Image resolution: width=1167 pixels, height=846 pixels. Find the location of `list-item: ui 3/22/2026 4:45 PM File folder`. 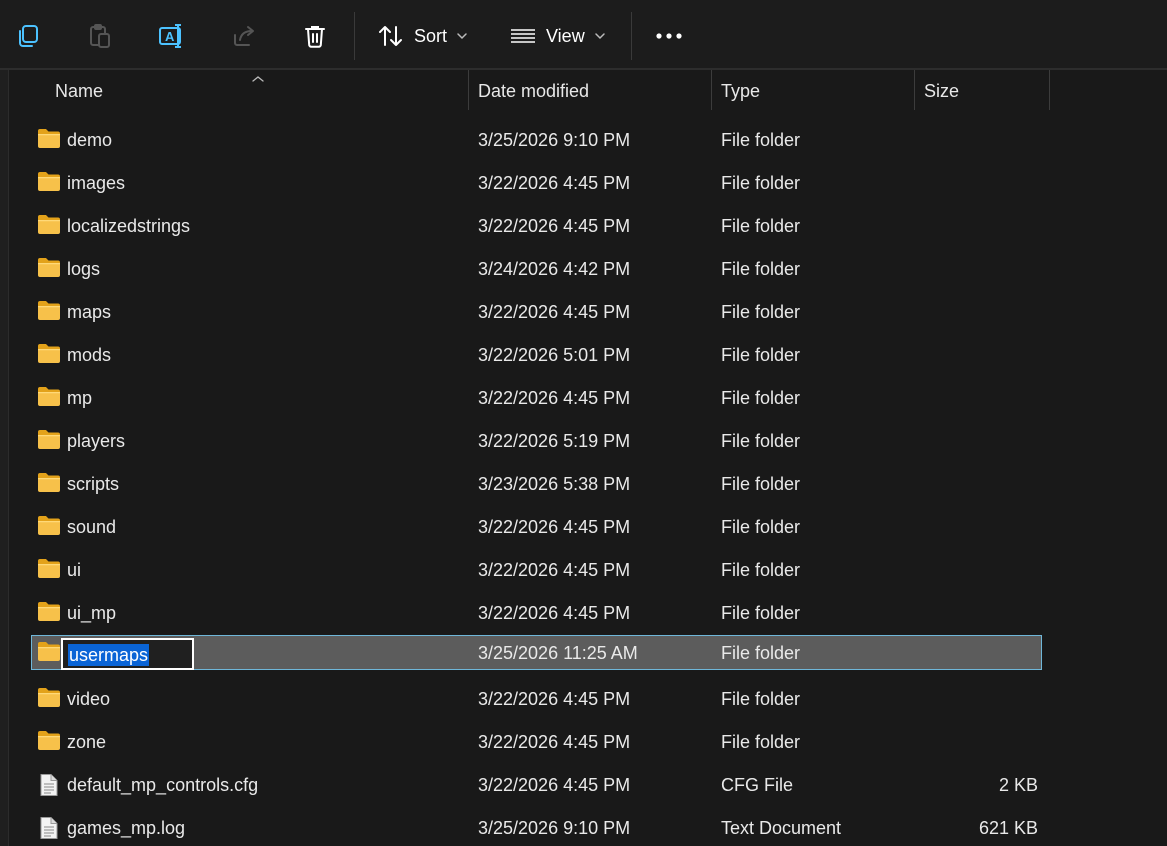

list-item: ui 3/22/2026 4:45 PM File folder is located at coordinates (583, 570).